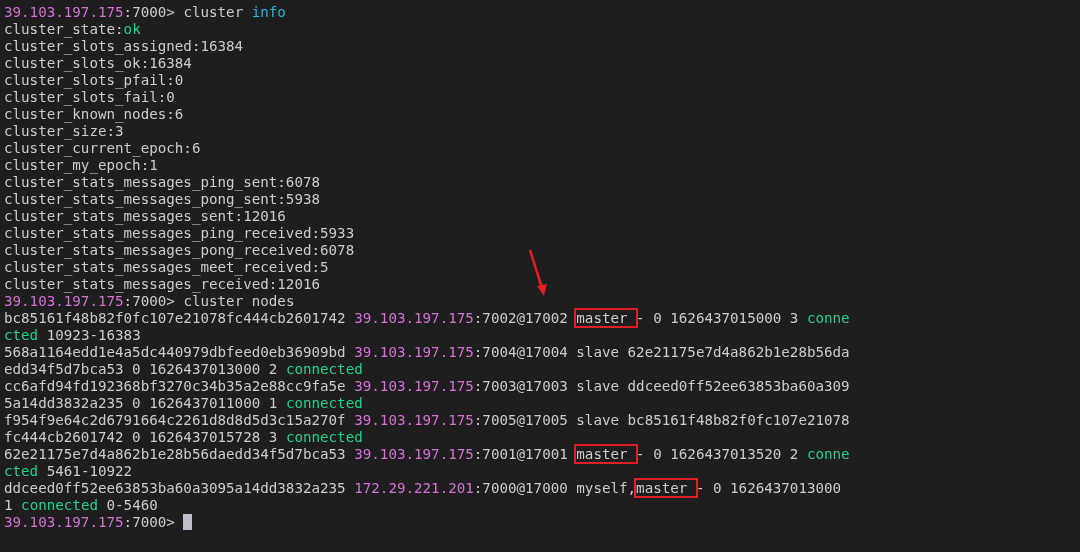 The height and width of the screenshot is (552, 1080). Describe the element at coordinates (414, 488) in the screenshot. I see `host-address: 172.29.221.201` at that location.